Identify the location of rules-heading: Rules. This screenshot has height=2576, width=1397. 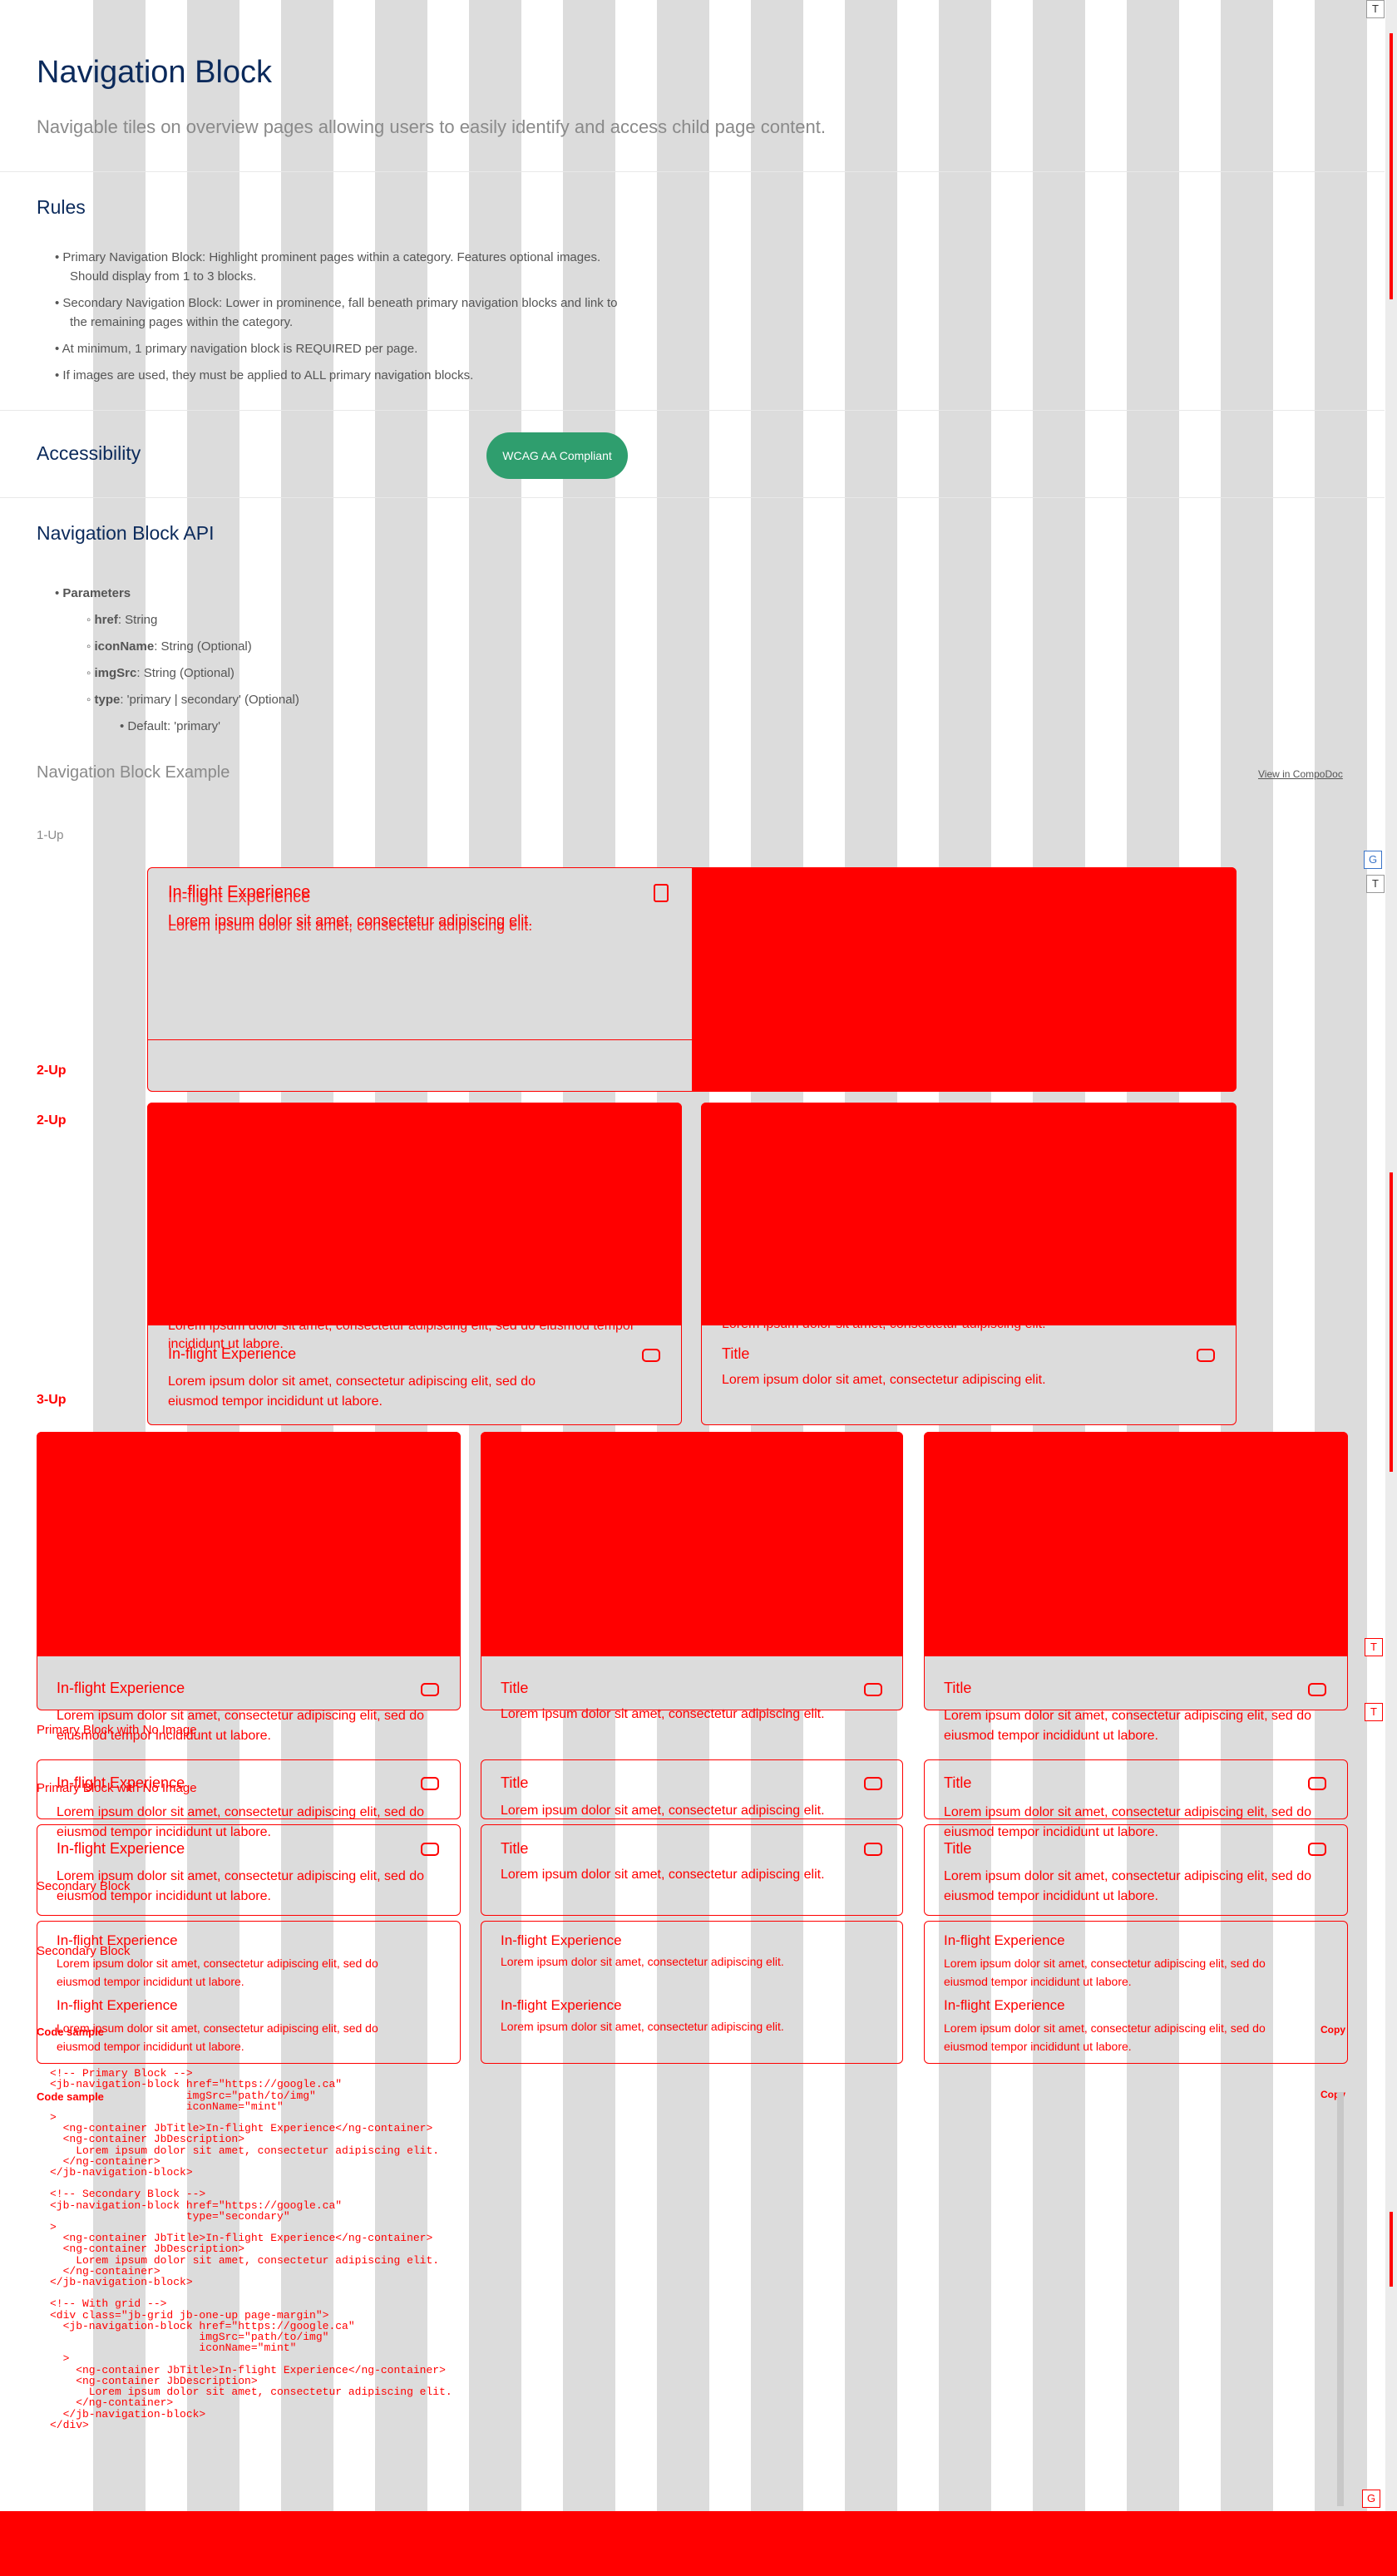
(61, 207).